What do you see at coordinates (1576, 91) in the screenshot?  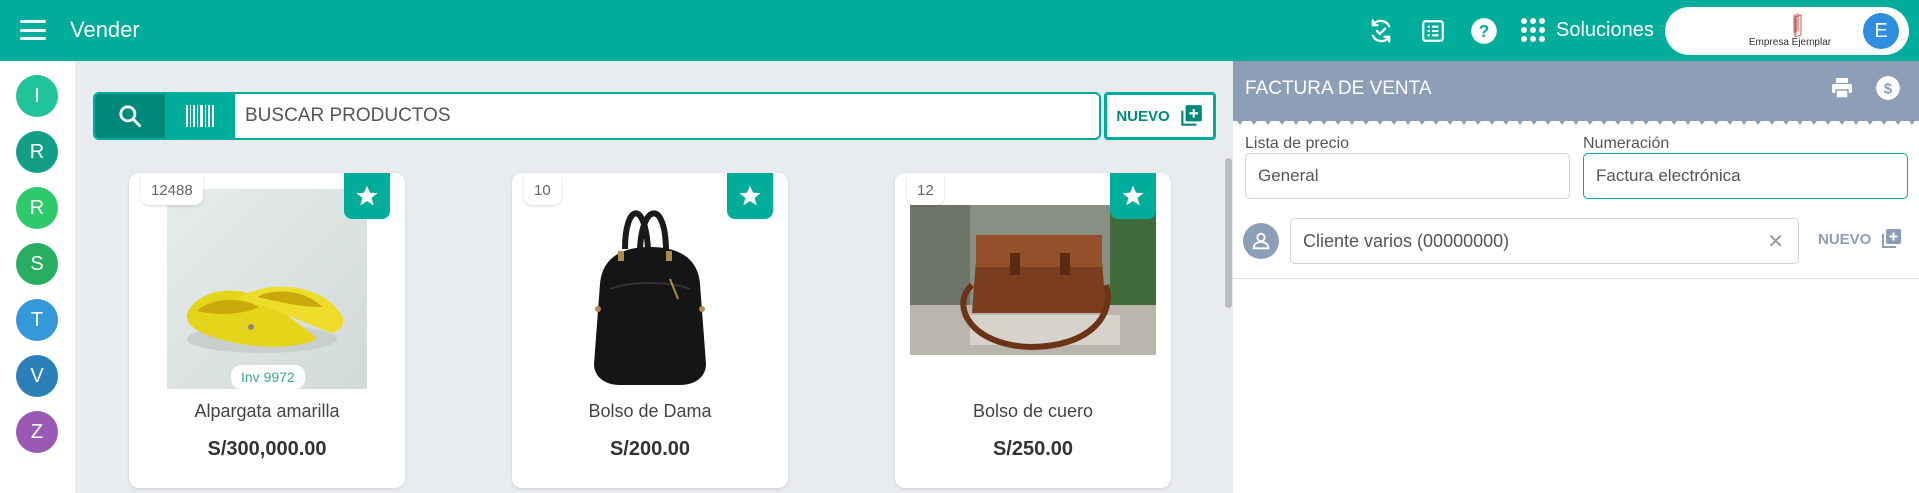 I see `invoice-header: FACTURA DE VENTA $` at bounding box center [1576, 91].